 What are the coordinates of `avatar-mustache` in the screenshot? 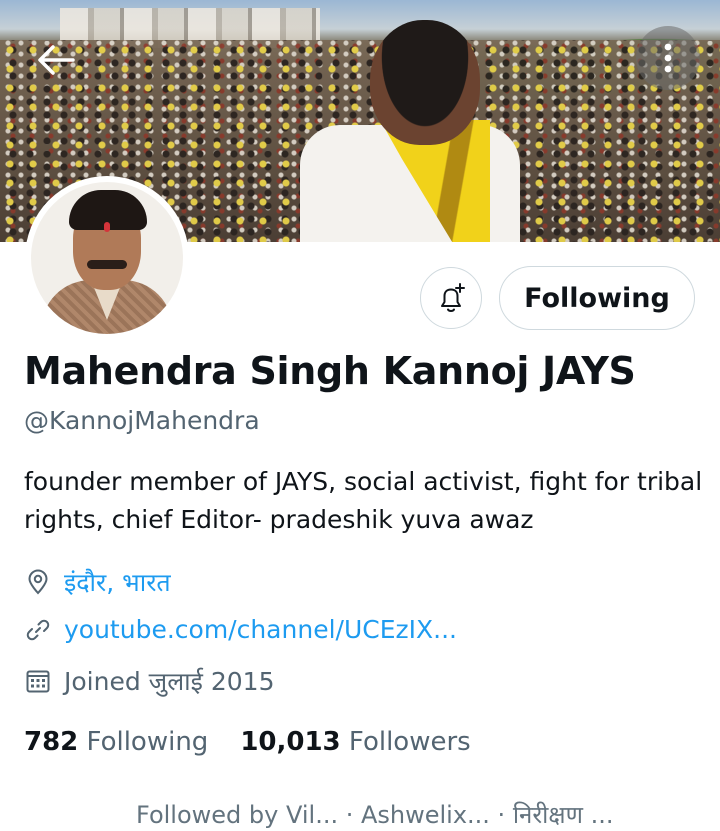 It's located at (107, 264).